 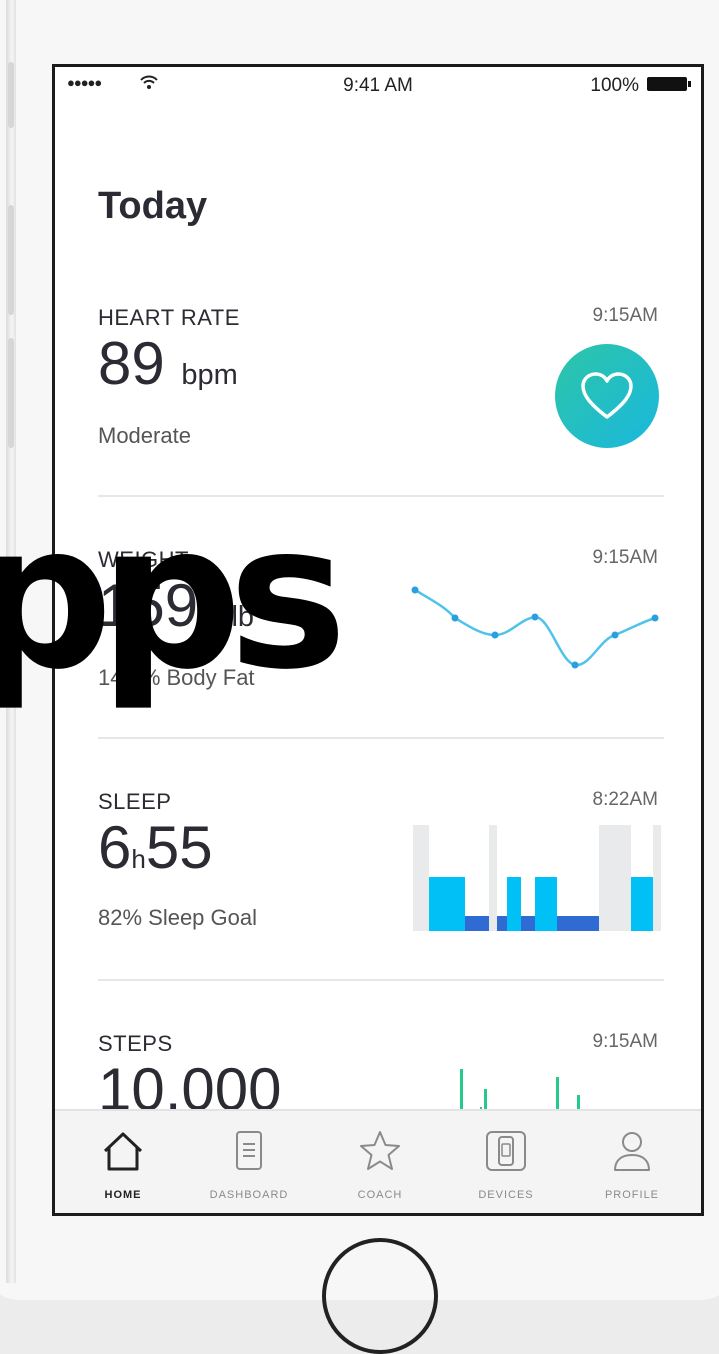 I want to click on tab-home-label: HOME, so click(x=123, y=1195).